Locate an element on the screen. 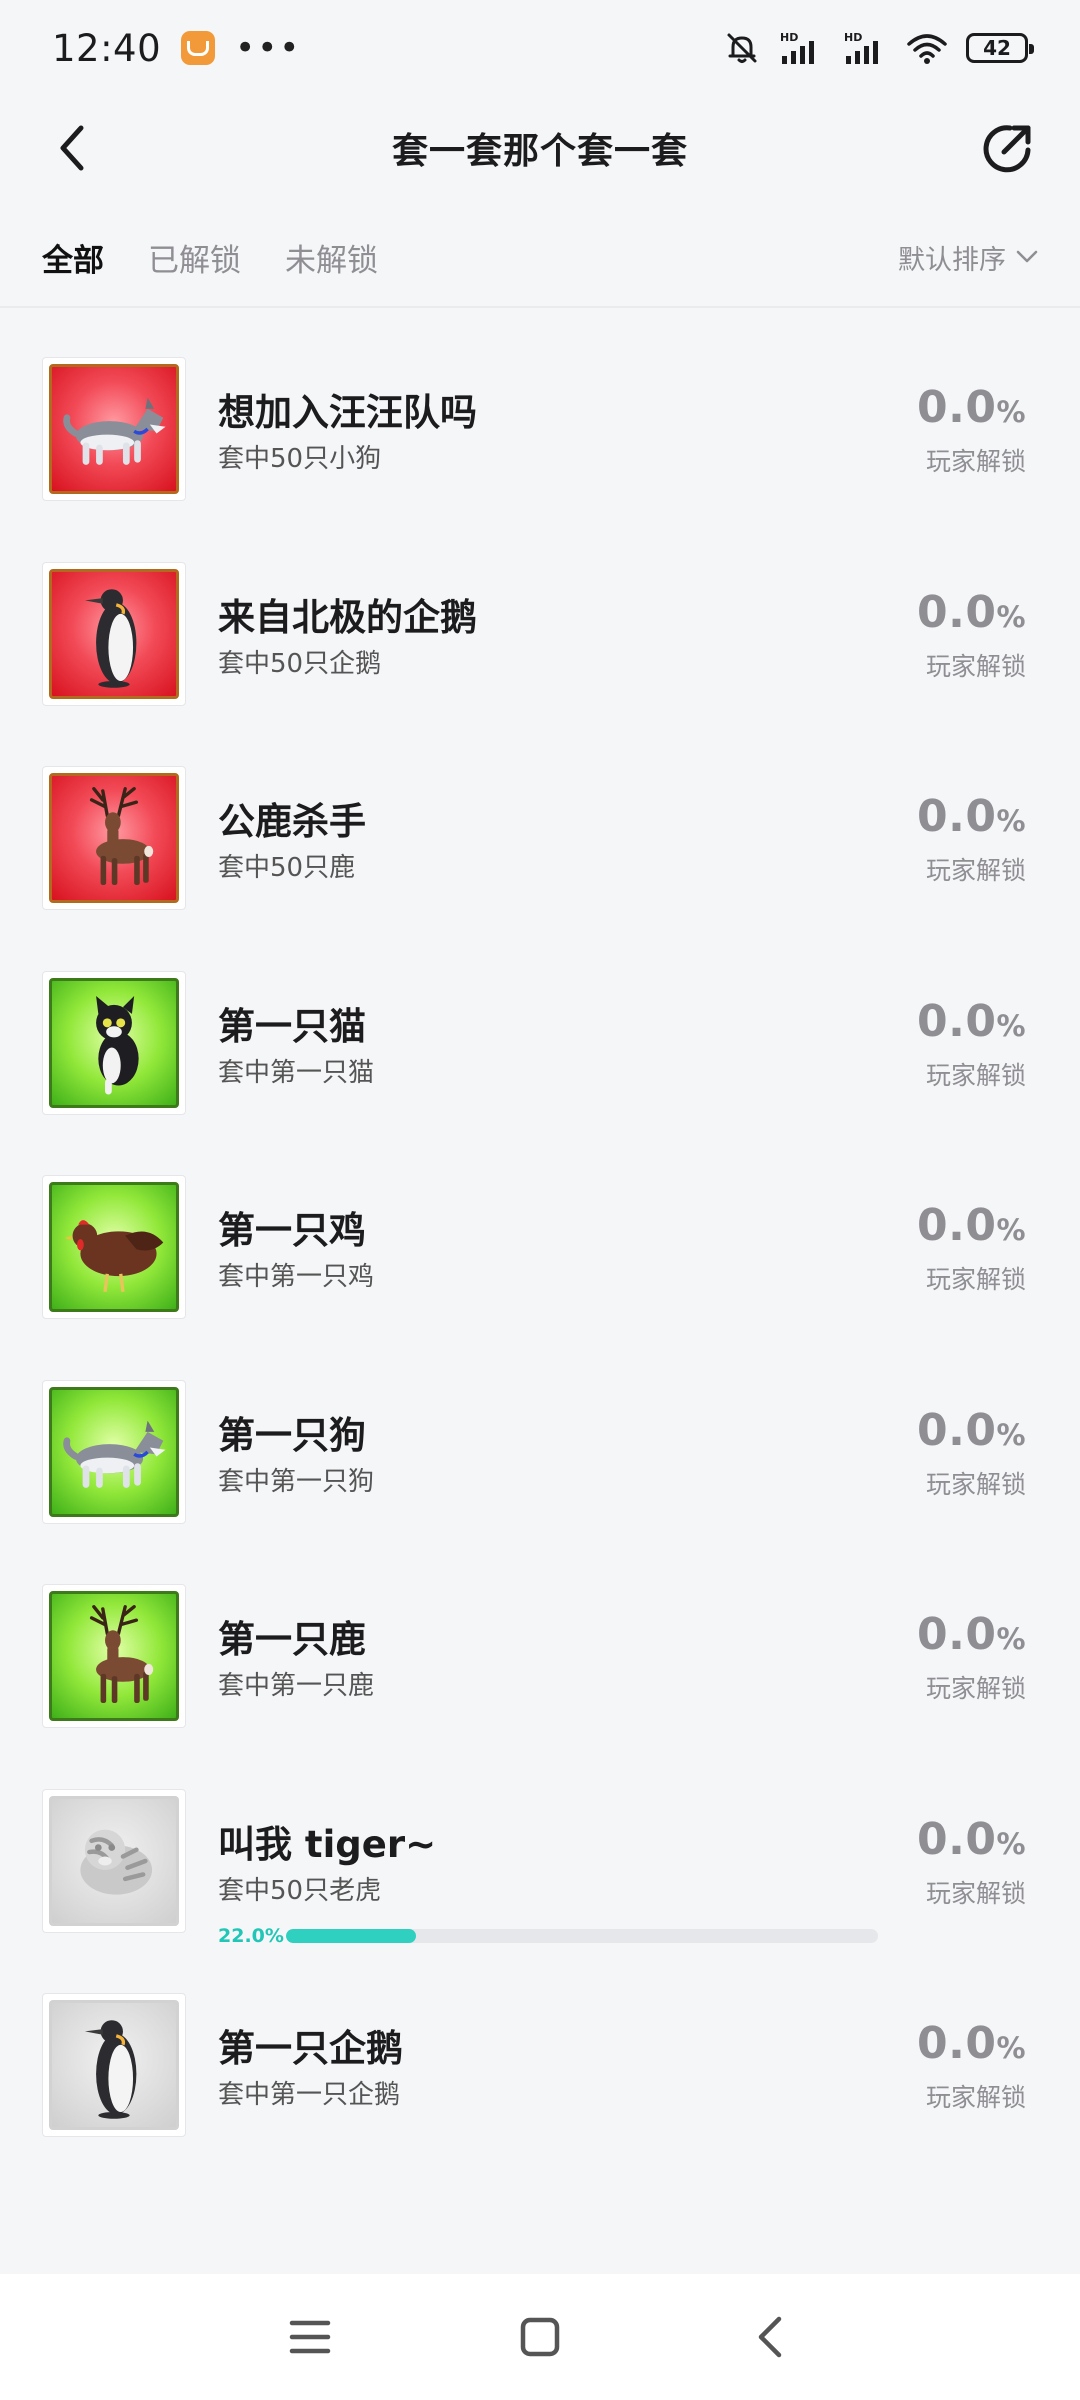 This screenshot has height=2400, width=1080. home-square-icon is located at coordinates (540, 2337).